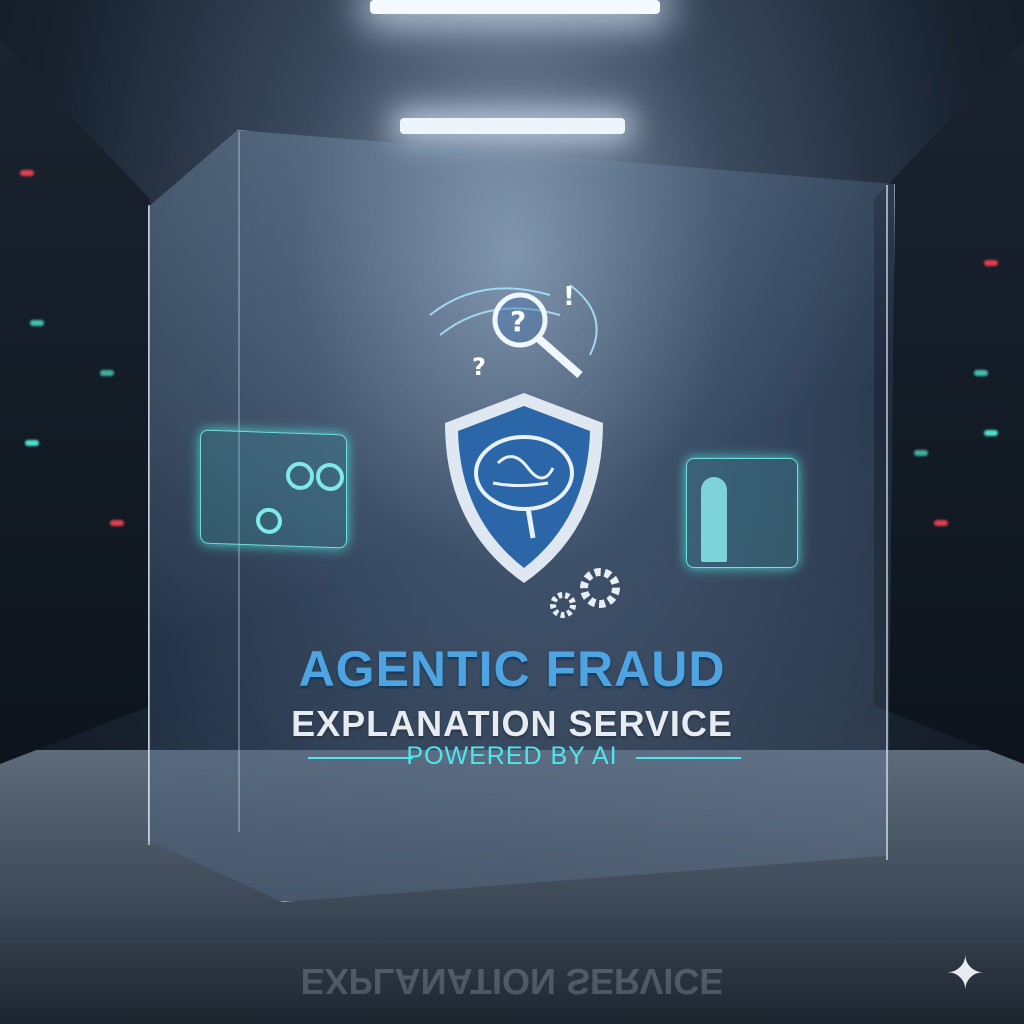 The image size is (1024, 1024). What do you see at coordinates (524, 488) in the screenshot?
I see `brain-shield-icon` at bounding box center [524, 488].